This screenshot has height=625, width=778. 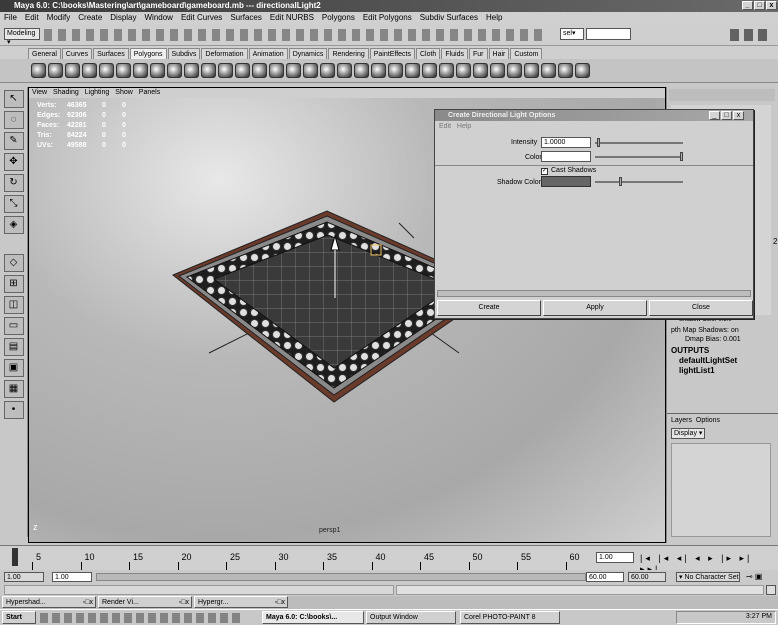 What do you see at coordinates (77, 53) in the screenshot?
I see `shelf-tab-curves: Curves` at bounding box center [77, 53].